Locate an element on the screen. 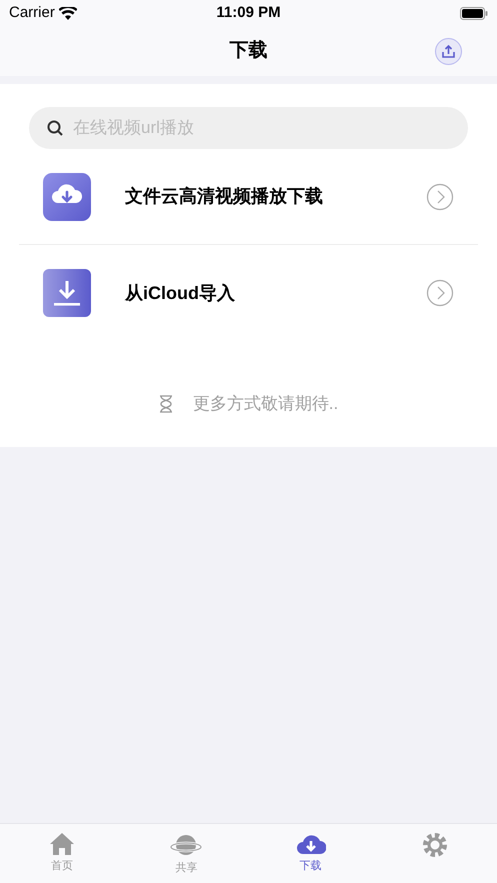  home-icon is located at coordinates (62, 844).